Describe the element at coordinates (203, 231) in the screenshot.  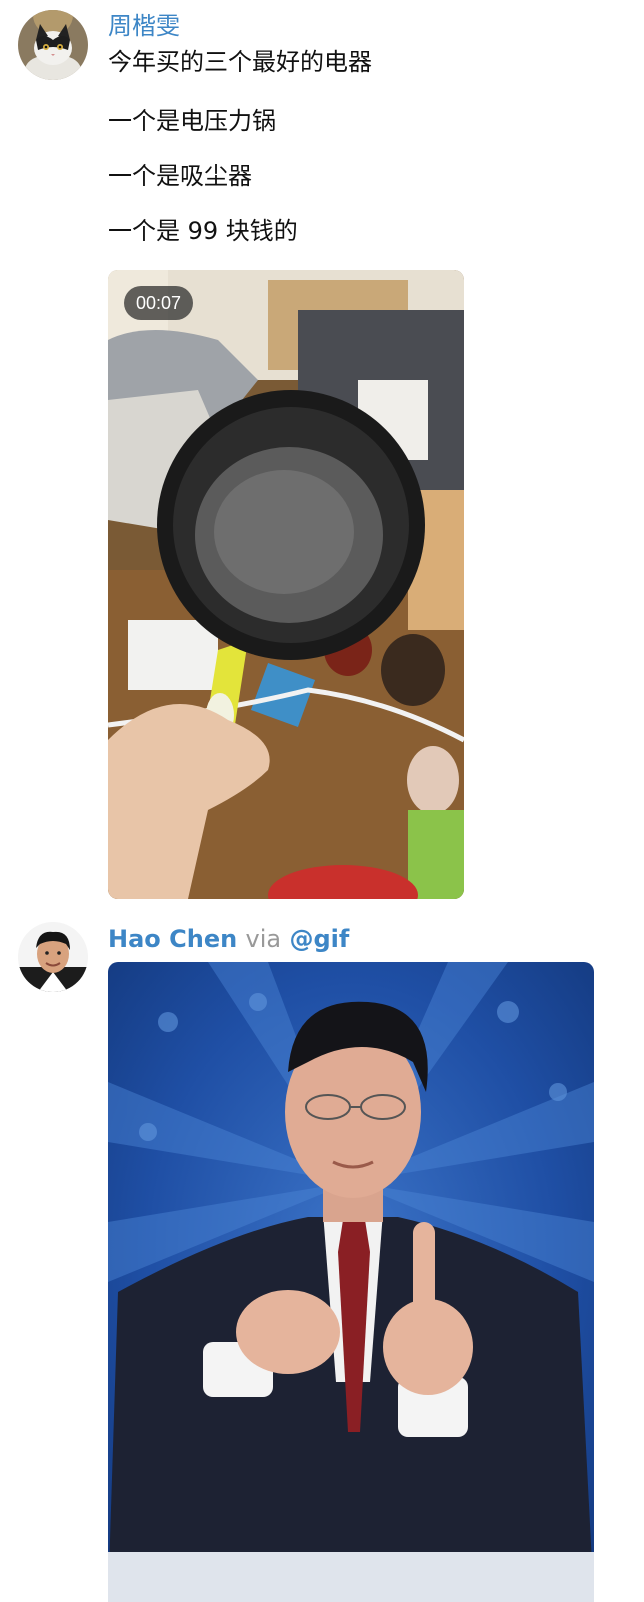
I see `message-text-line-4: 一个是 99 块钱的` at that location.